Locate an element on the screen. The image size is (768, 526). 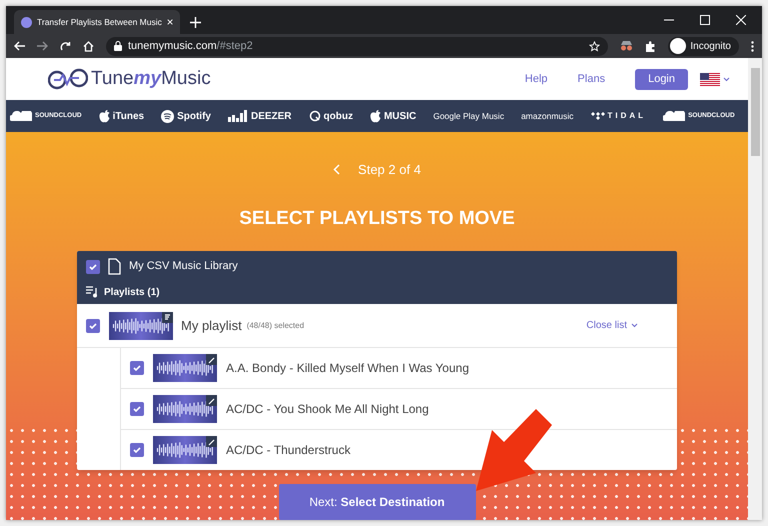
address-field: tunemymusic.com/#step2 is located at coordinates (357, 46).